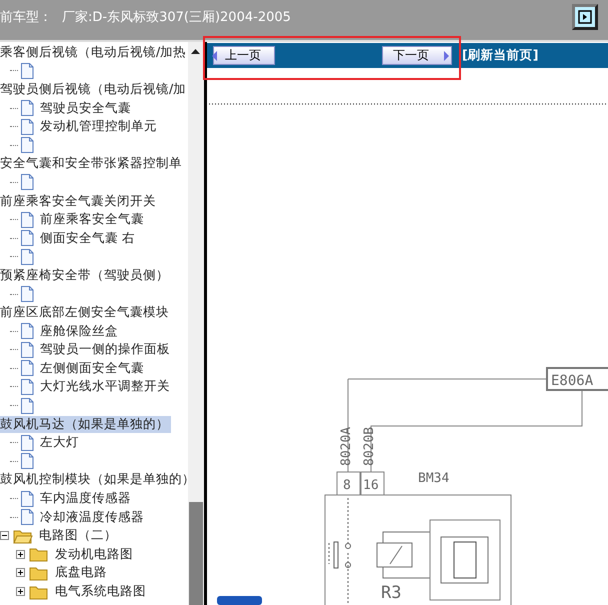 This screenshot has width=608, height=605. Describe the element at coordinates (85, 108) in the screenshot. I see `tree-item: 驾驶员安全气囊` at that location.